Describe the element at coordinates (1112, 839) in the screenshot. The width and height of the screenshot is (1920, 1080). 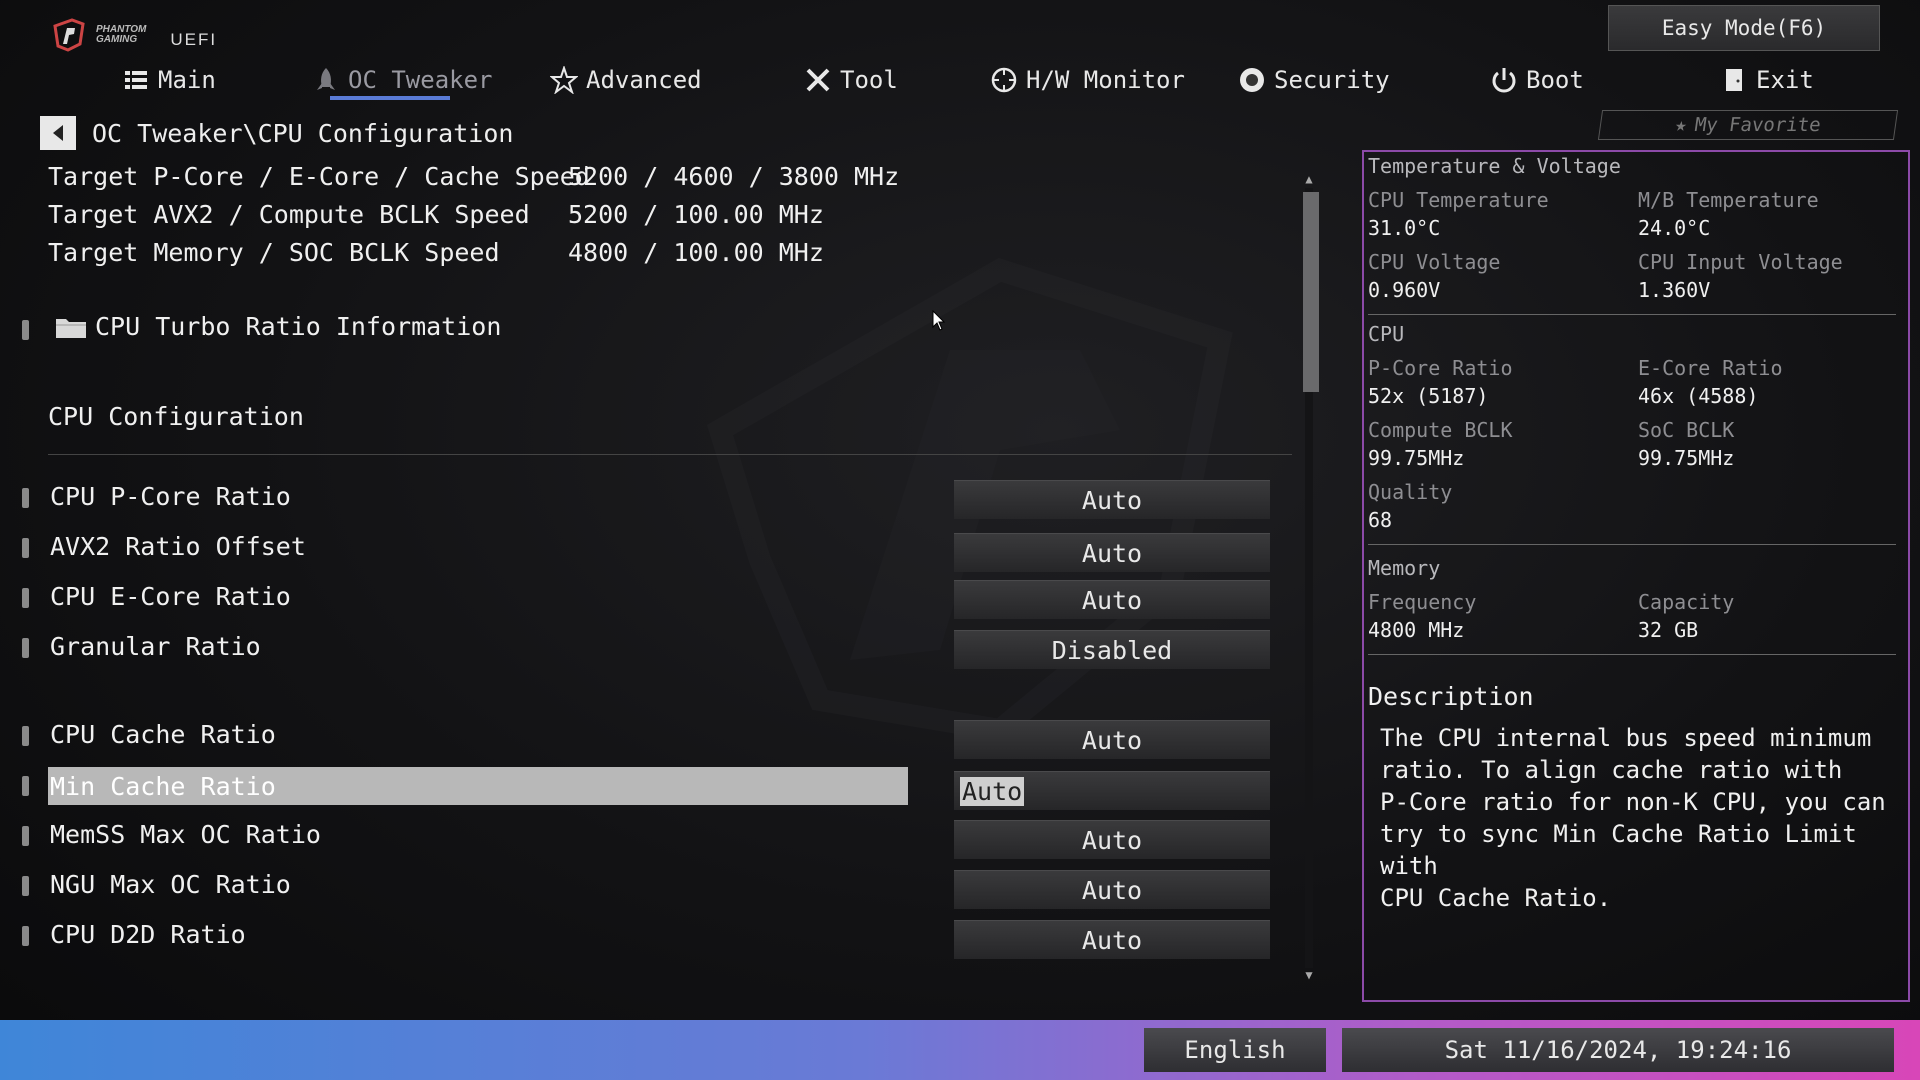
I see `option-value-memss-max-oc-ratio: Auto` at that location.